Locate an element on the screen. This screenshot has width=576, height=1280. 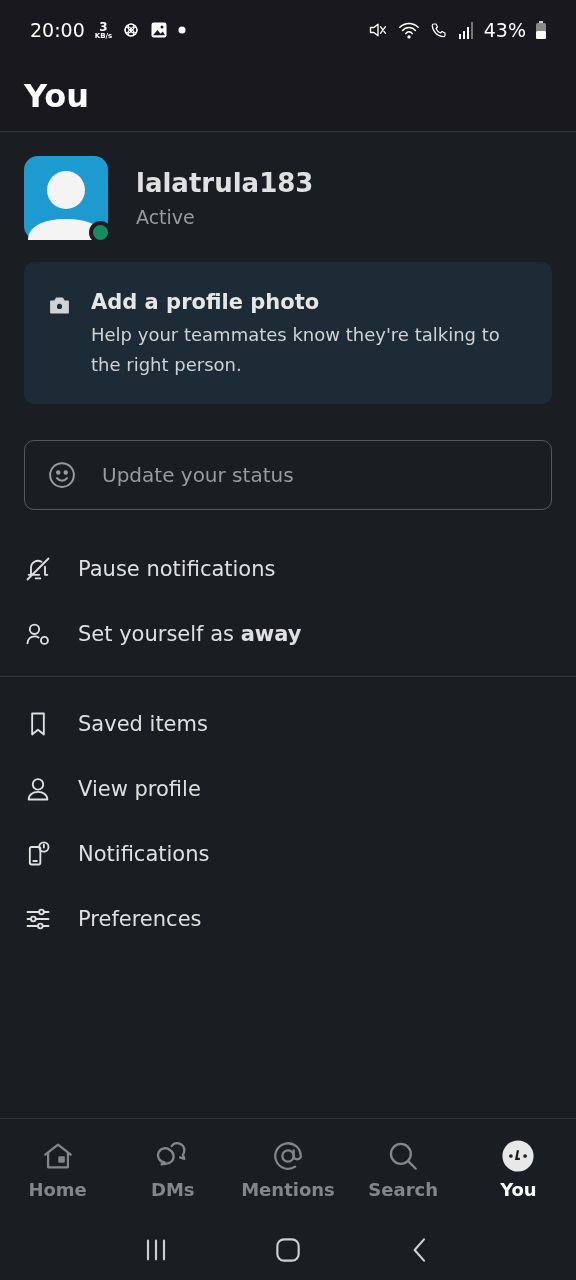
nav-tab: Search is located at coordinates (403, 1169).